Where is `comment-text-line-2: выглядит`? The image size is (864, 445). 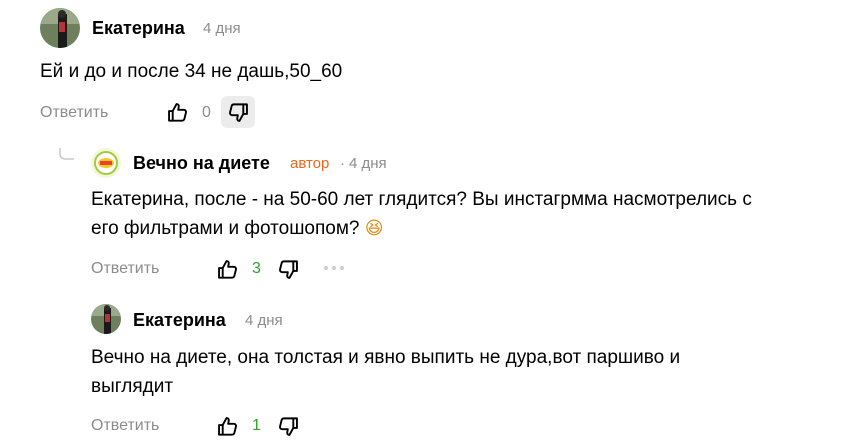
comment-text-line-2: выглядит is located at coordinates (132, 386).